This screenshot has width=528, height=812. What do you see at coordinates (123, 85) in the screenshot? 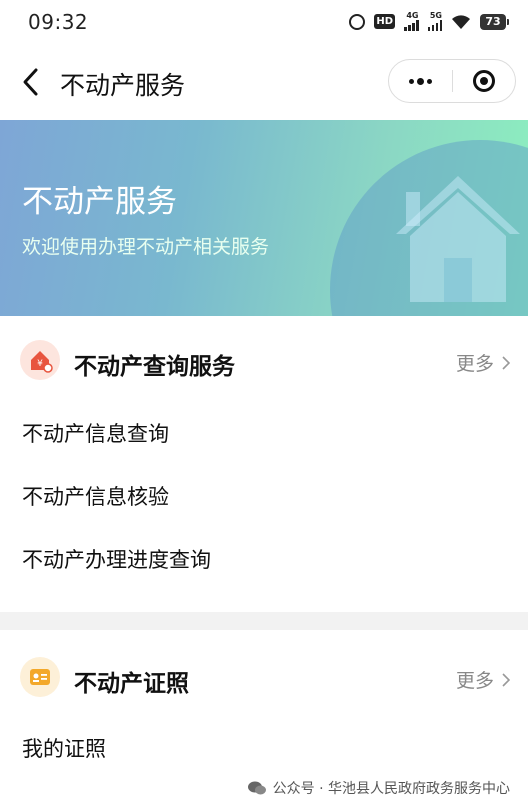
I see `nav-title: 不动产服务` at bounding box center [123, 85].